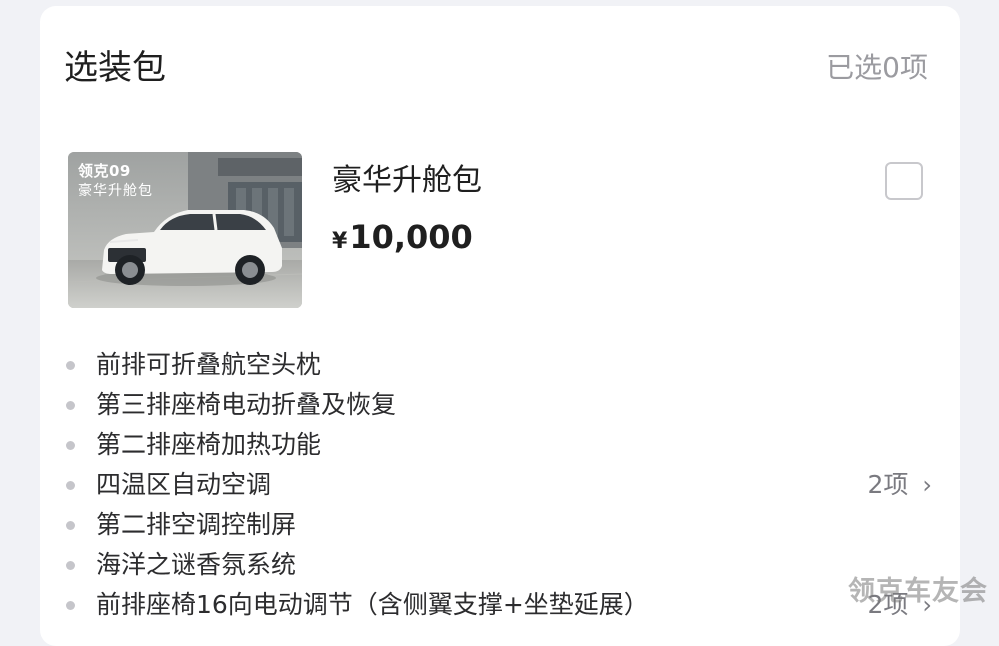 The height and width of the screenshot is (646, 999). I want to click on feature-more-count: 2项, so click(888, 484).